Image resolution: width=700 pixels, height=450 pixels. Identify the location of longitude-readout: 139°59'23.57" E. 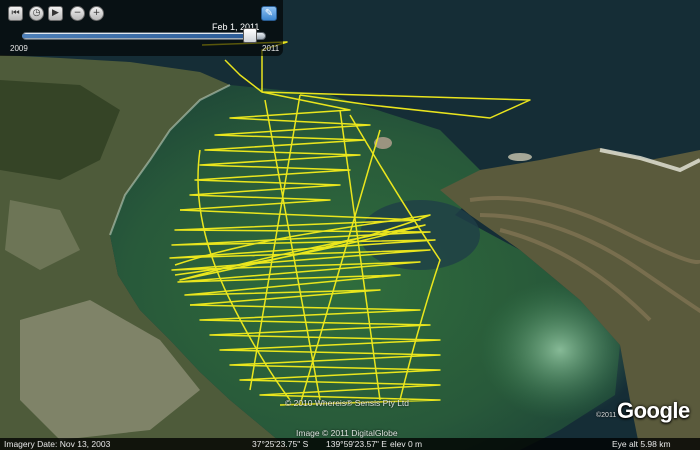
(356, 444).